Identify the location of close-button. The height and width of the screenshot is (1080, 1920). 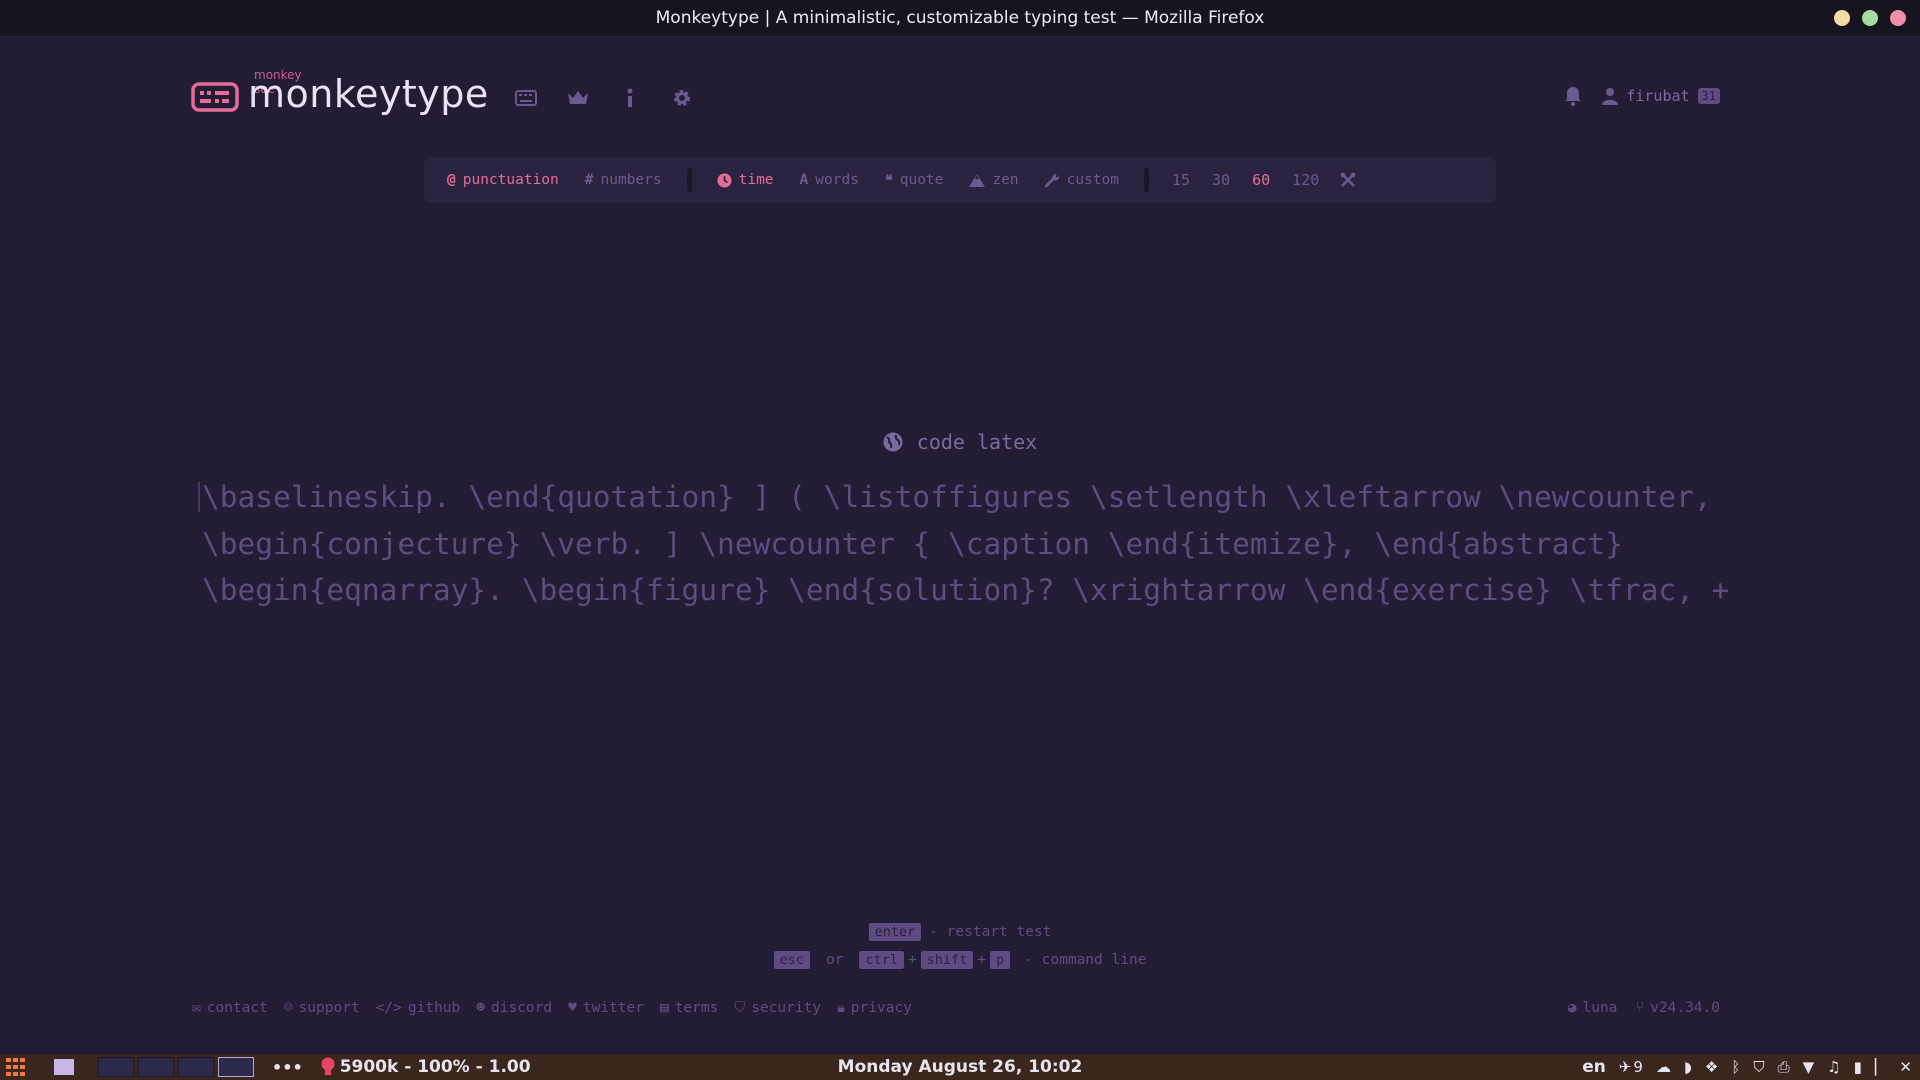
(1898, 18).